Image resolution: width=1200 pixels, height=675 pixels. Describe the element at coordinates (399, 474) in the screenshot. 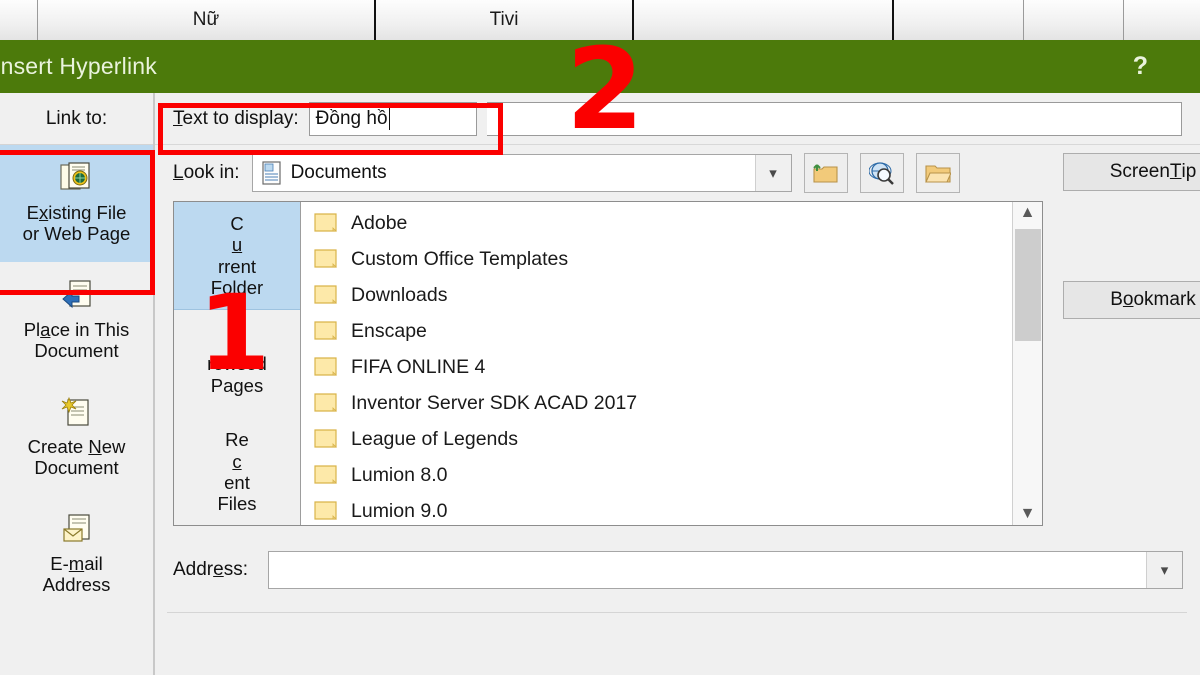

I see `list-item-label: Lumion 8.0` at that location.